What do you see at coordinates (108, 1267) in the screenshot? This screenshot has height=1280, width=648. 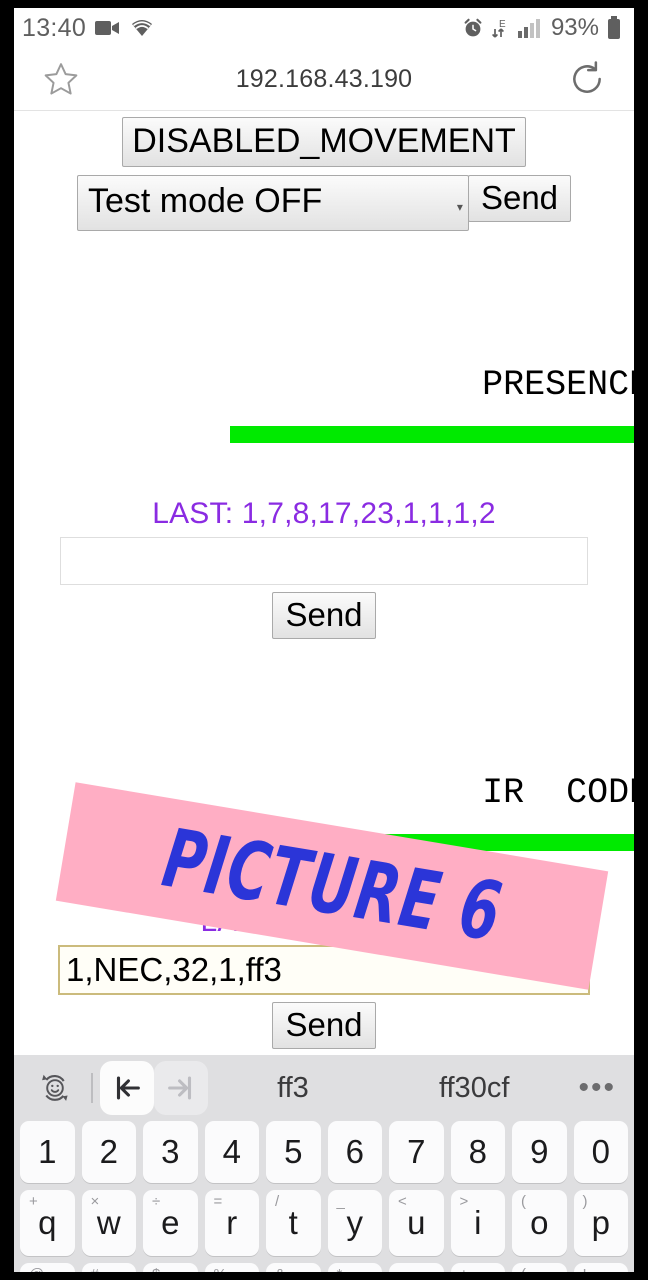 I see `key-s: #s` at bounding box center [108, 1267].